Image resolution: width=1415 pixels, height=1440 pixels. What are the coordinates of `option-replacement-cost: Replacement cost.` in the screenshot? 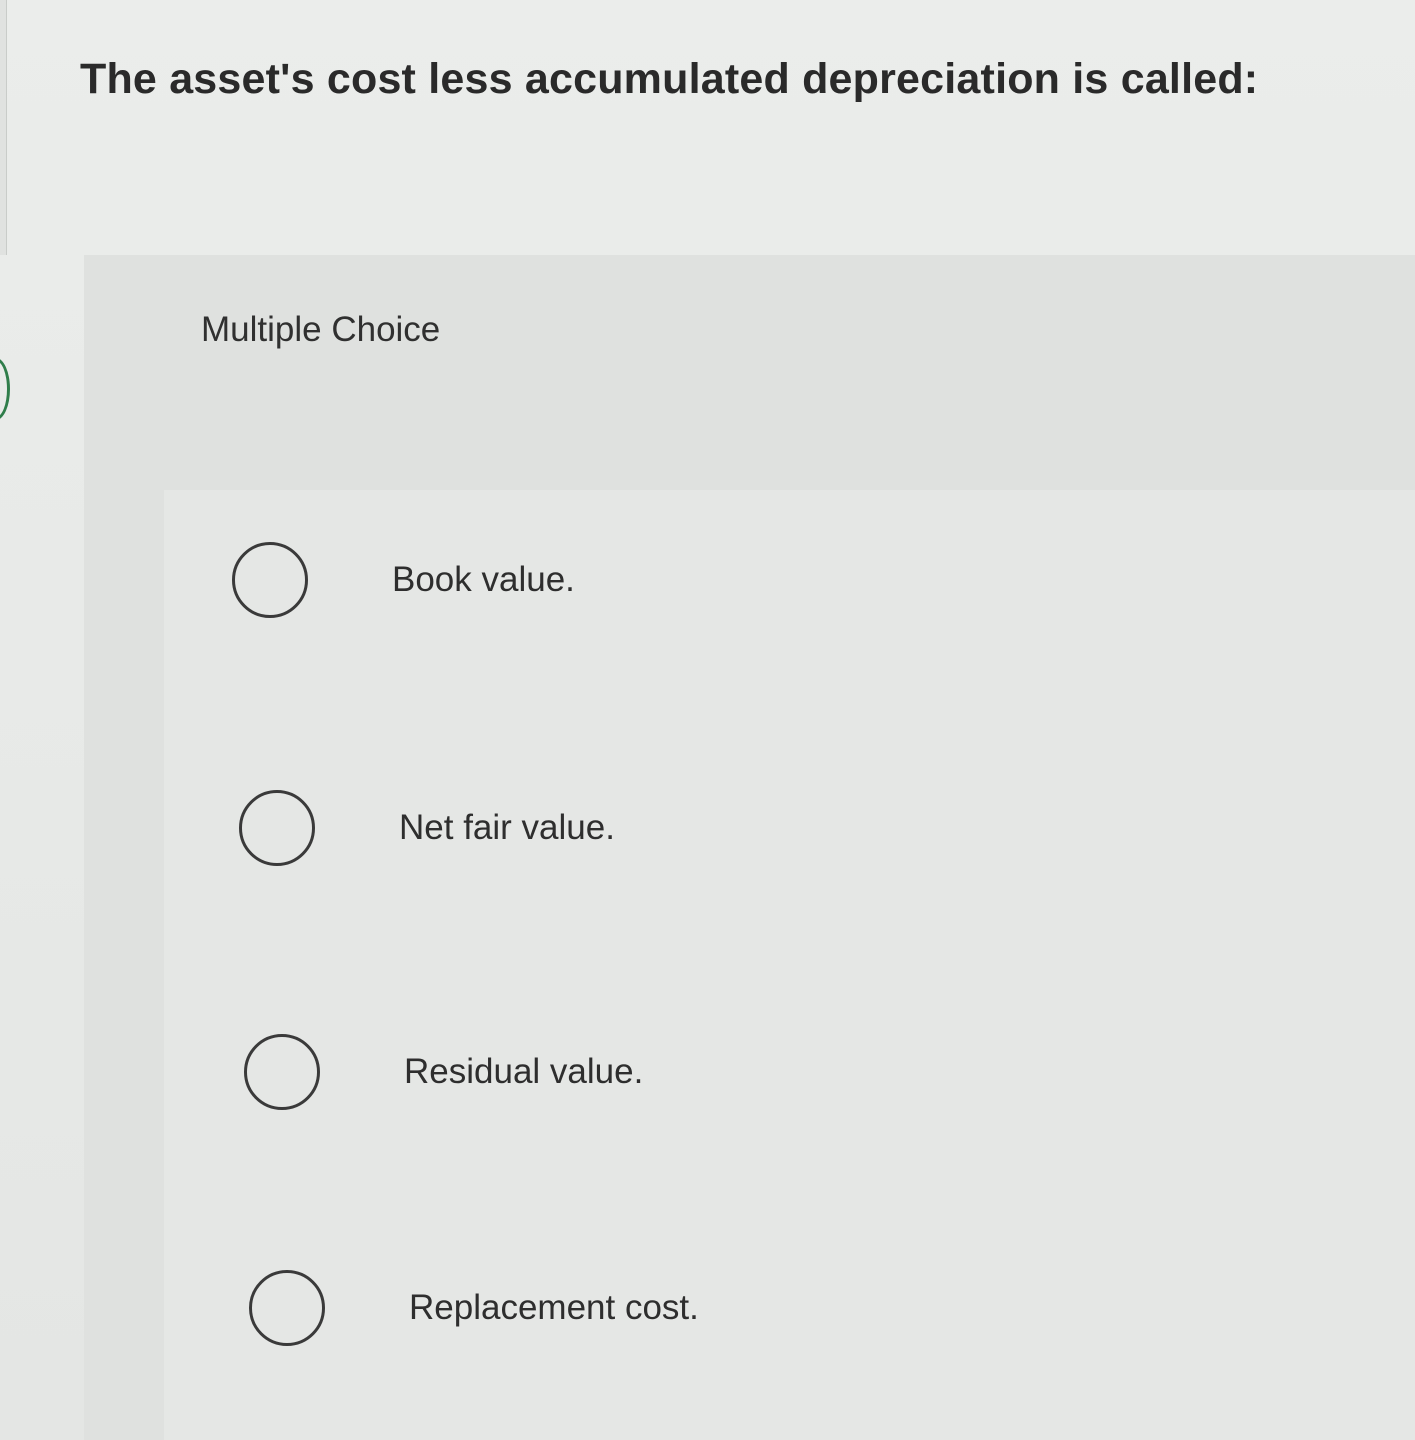 It's located at (599, 1308).